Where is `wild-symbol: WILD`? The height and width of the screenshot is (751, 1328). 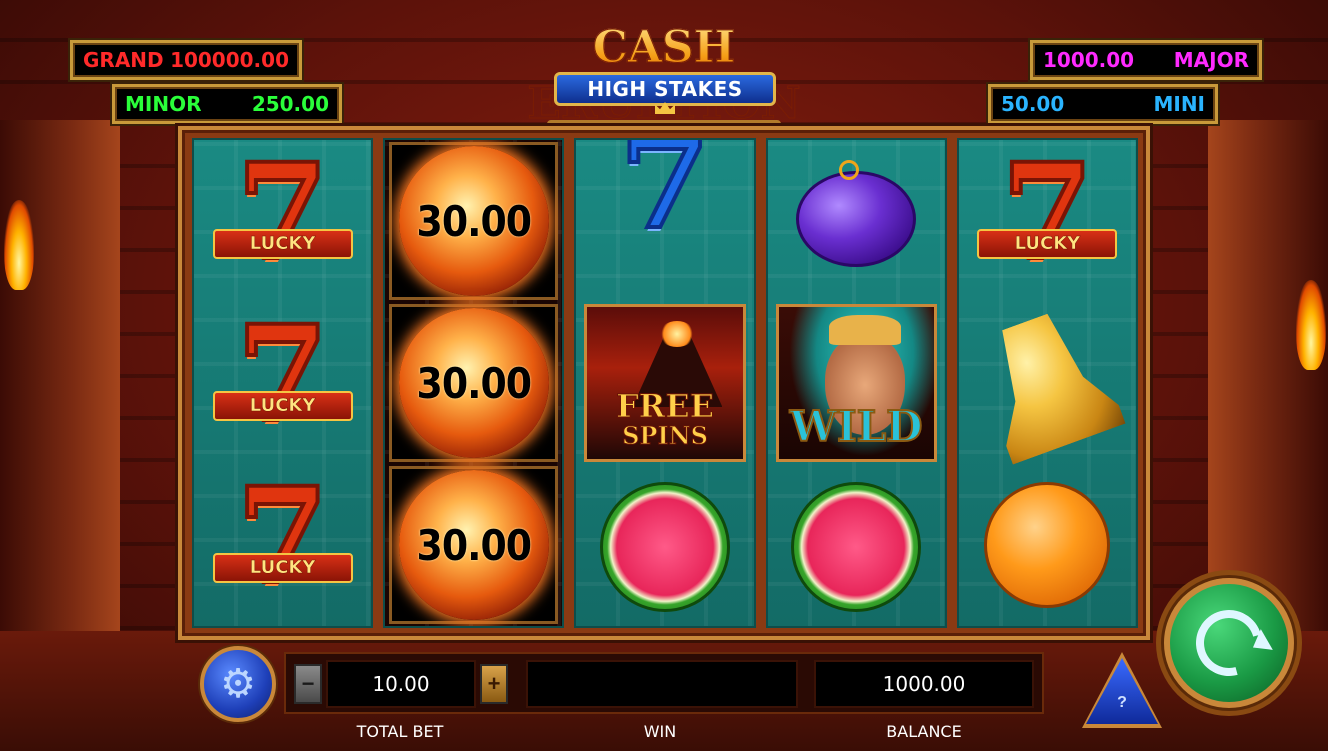 wild-symbol: WILD is located at coordinates (856, 383).